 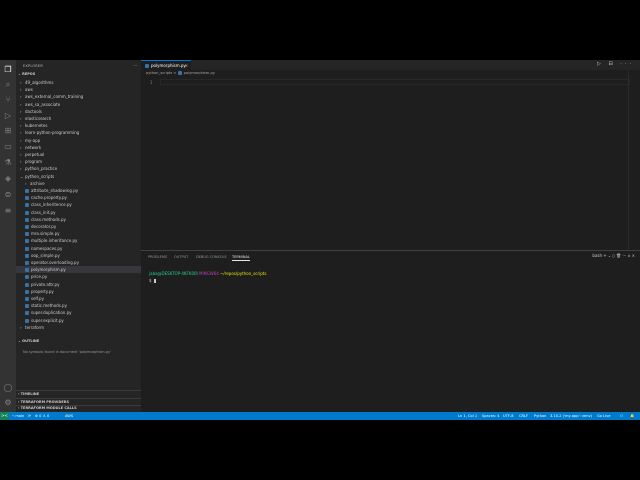 What do you see at coordinates (78, 394) in the screenshot?
I see `timeline-section: › TIMELINE` at bounding box center [78, 394].